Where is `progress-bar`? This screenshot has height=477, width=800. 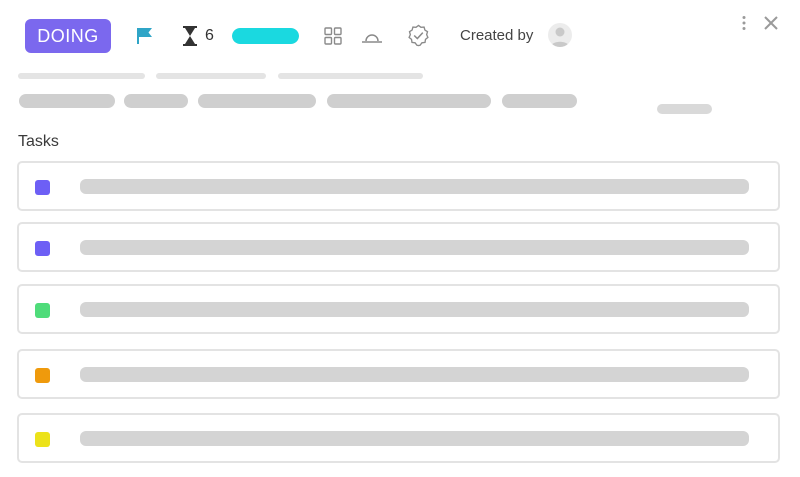
progress-bar is located at coordinates (265, 36).